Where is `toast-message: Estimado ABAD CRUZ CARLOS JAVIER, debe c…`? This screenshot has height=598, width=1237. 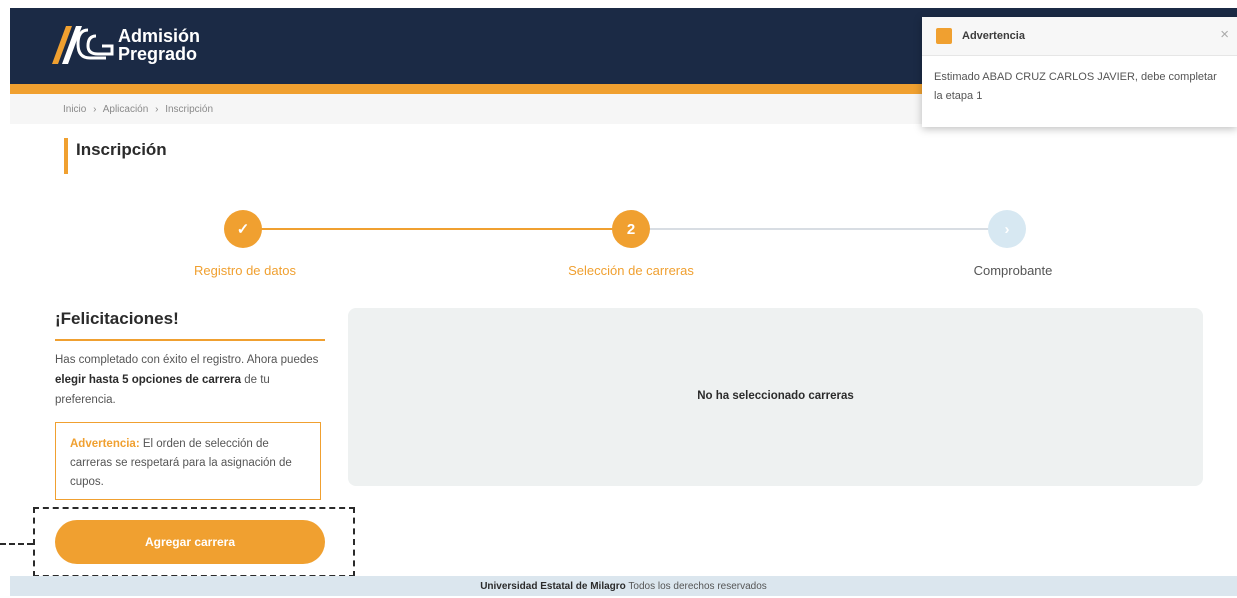
toast-message: Estimado ABAD CRUZ CARLOS JAVIER, debe c… is located at coordinates (1075, 86).